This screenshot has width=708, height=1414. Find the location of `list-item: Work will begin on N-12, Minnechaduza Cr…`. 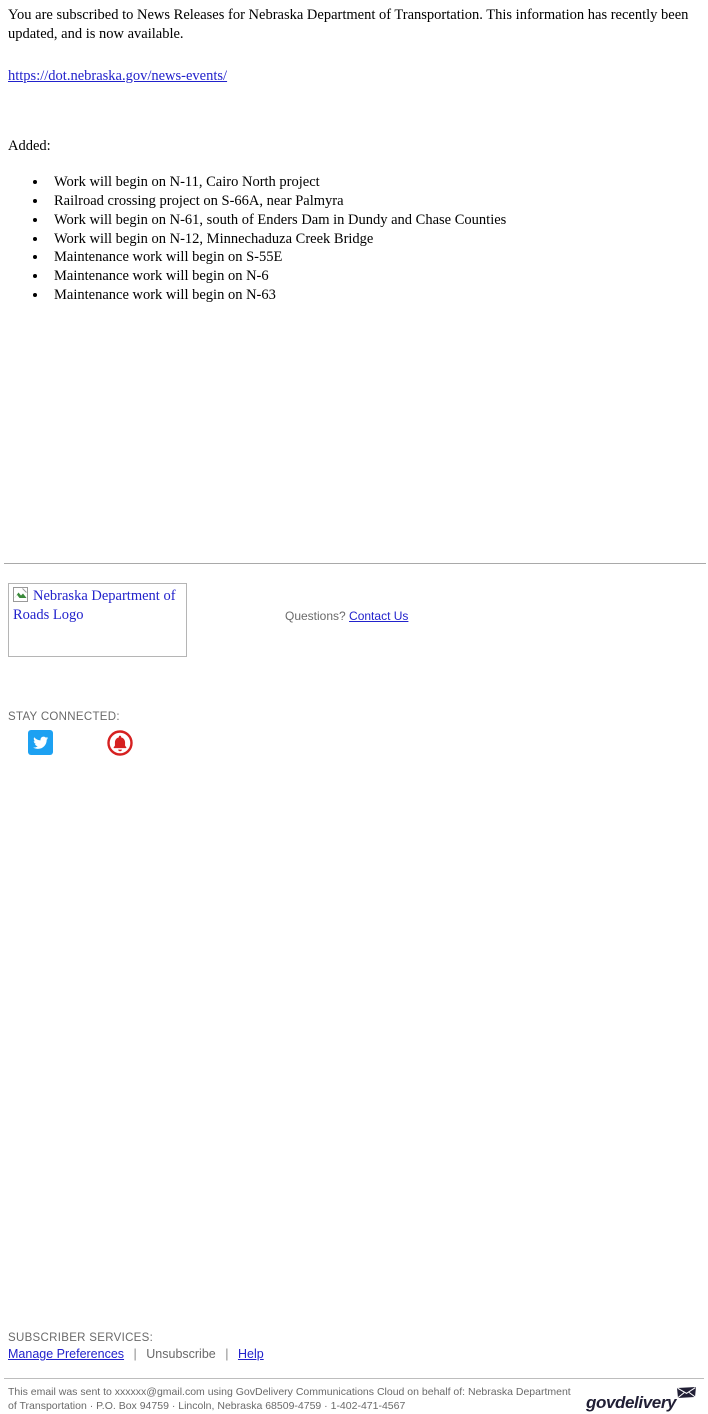

list-item: Work will begin on N-12, Minnechaduza Cr… is located at coordinates (374, 239).